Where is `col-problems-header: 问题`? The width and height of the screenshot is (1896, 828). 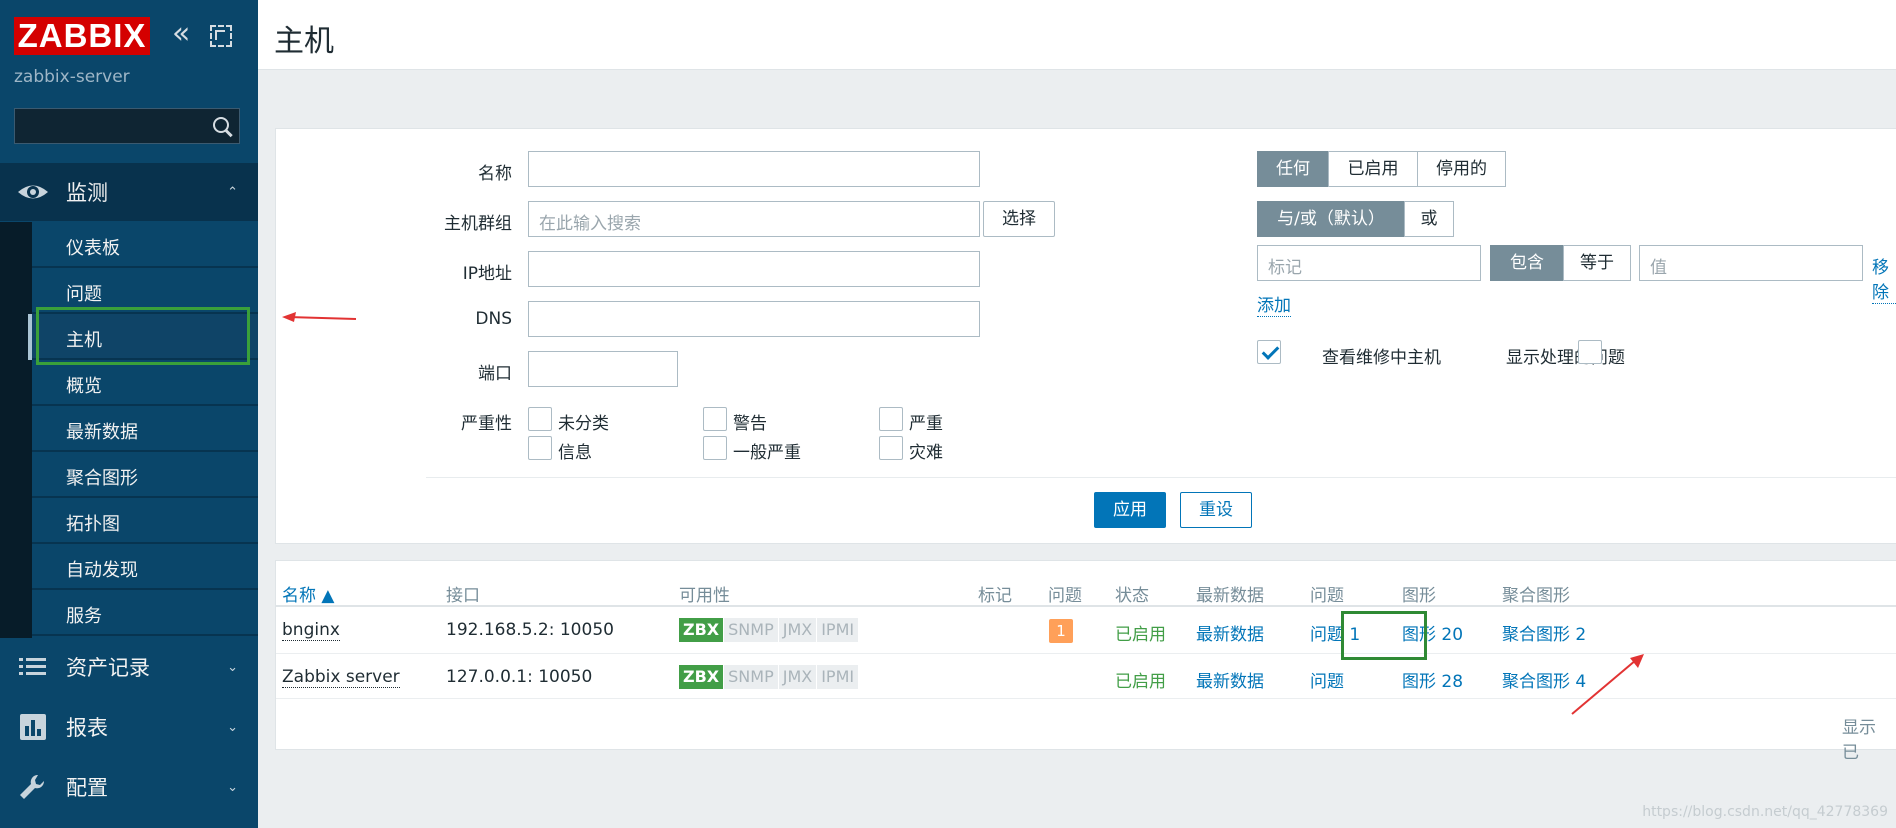 col-problems-header: 问题 is located at coordinates (1065, 596).